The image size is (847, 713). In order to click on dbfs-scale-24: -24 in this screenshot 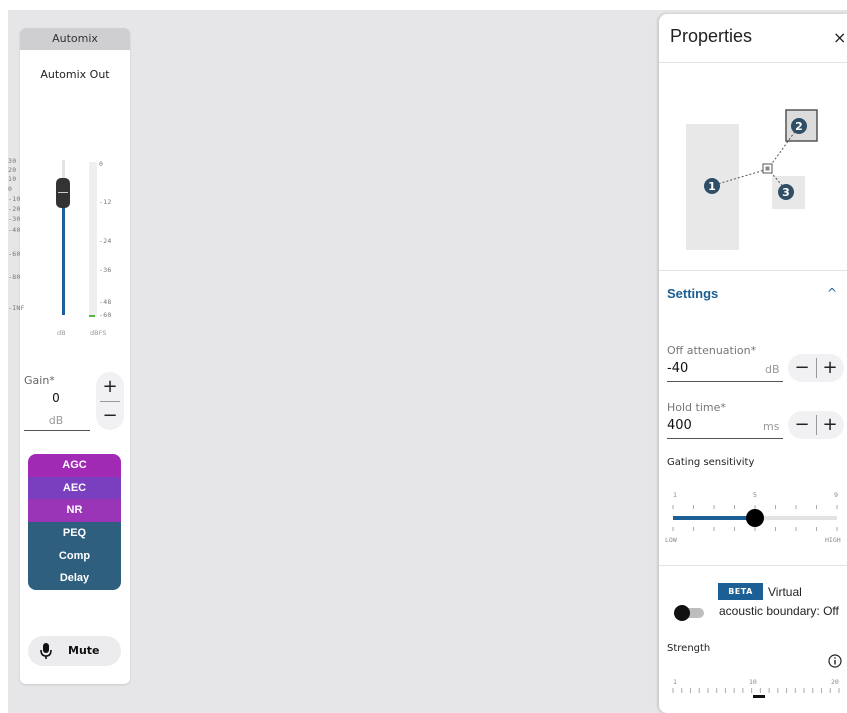, I will do `click(105, 241)`.